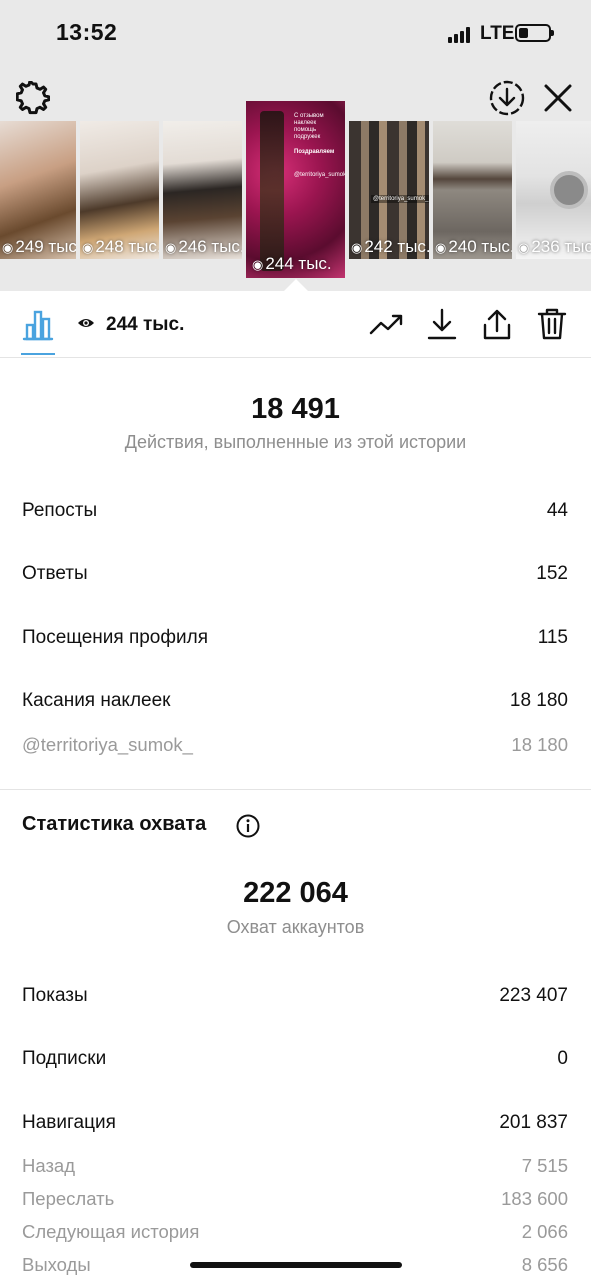 This screenshot has width=591, height=1280. I want to click on nav-row-next-story: Следующая история 2 066, so click(295, 1236).